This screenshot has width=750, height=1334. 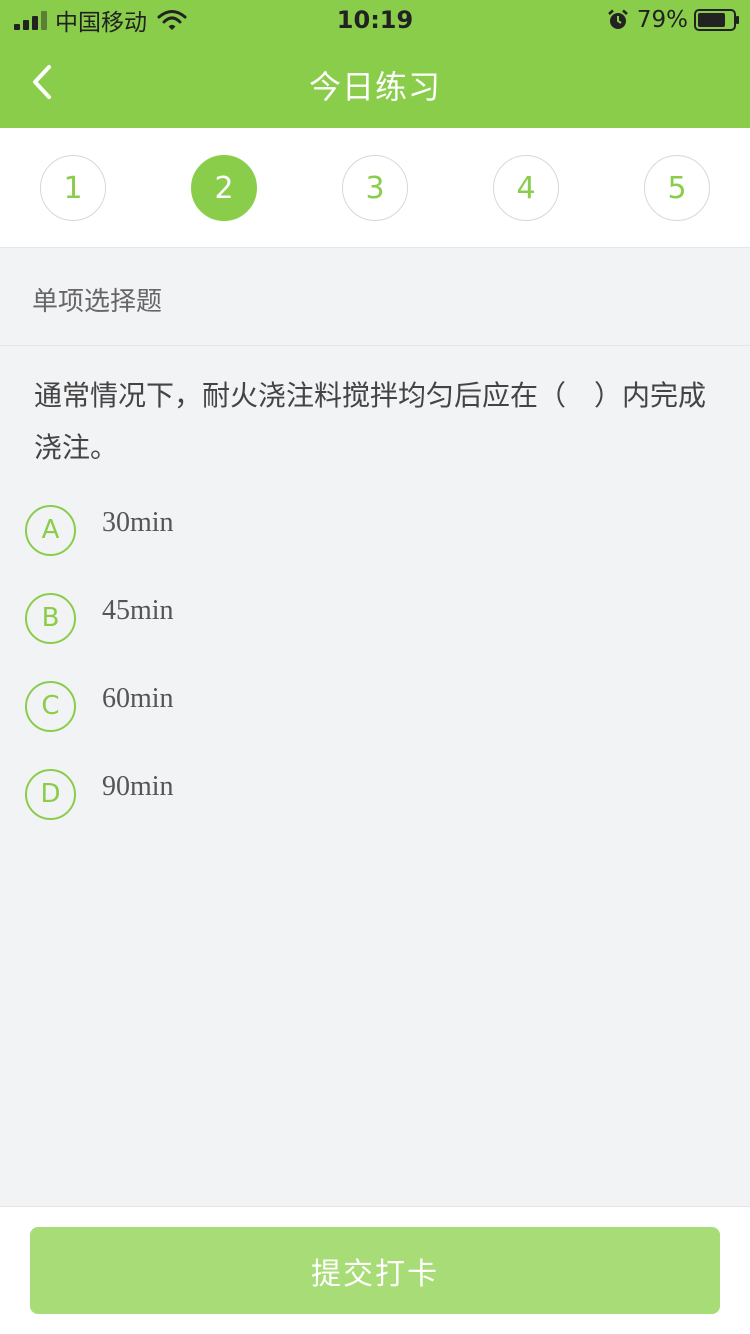 What do you see at coordinates (50, 794) in the screenshot?
I see `option-letter: D` at bounding box center [50, 794].